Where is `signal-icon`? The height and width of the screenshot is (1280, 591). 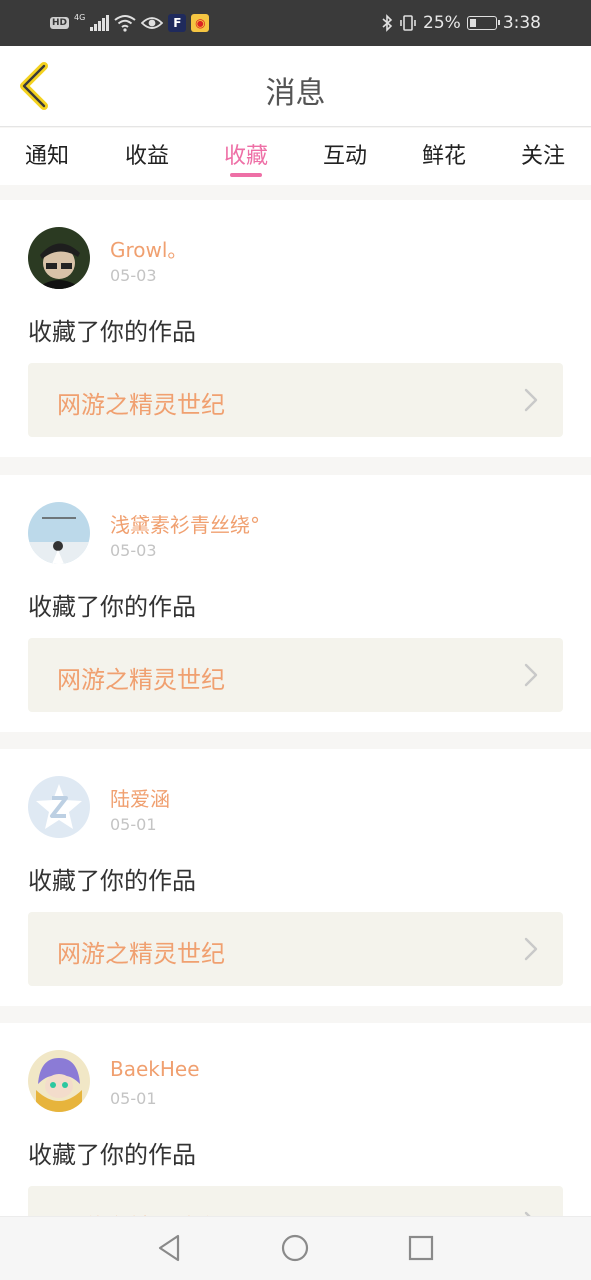 signal-icon is located at coordinates (100, 23).